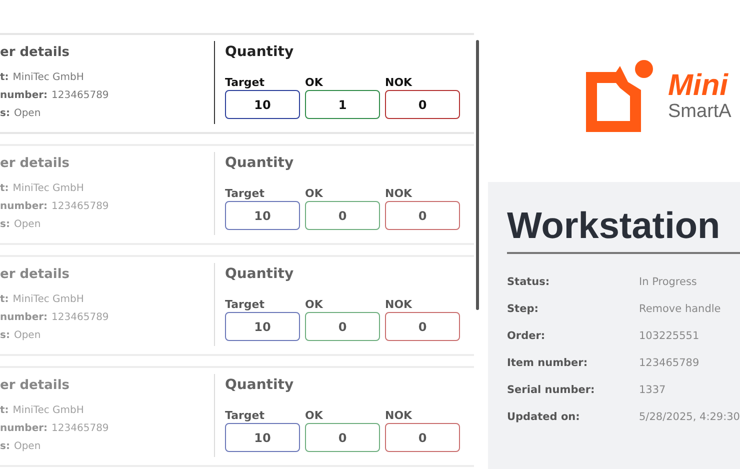 Image resolution: width=740 pixels, height=469 pixels. Describe the element at coordinates (669, 336) in the screenshot. I see `info-value: 103225551` at that location.